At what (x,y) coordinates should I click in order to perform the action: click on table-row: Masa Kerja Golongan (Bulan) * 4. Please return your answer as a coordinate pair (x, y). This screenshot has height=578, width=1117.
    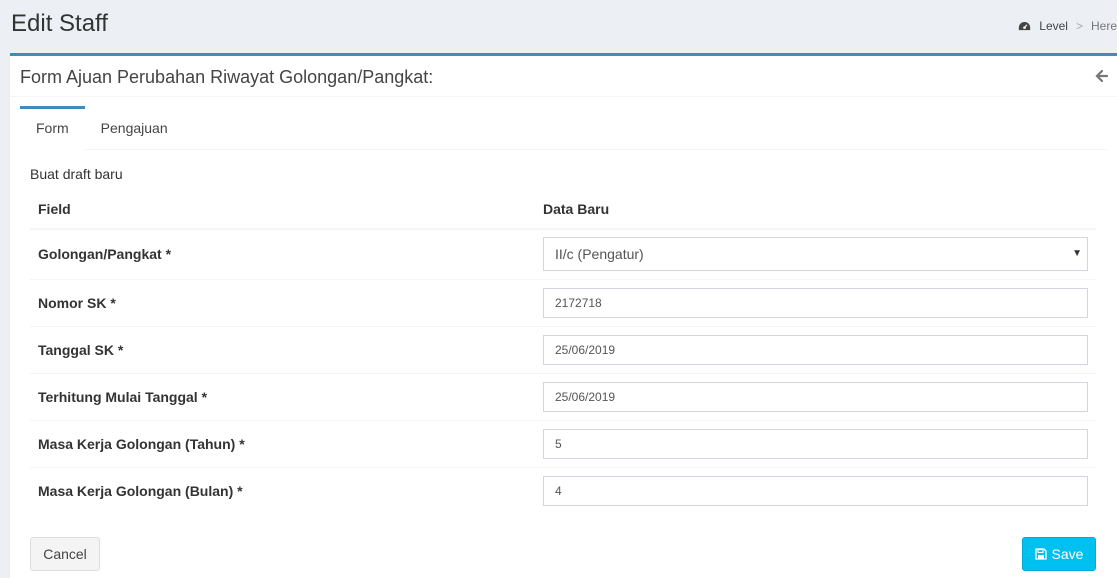
    Looking at the image, I should click on (563, 490).